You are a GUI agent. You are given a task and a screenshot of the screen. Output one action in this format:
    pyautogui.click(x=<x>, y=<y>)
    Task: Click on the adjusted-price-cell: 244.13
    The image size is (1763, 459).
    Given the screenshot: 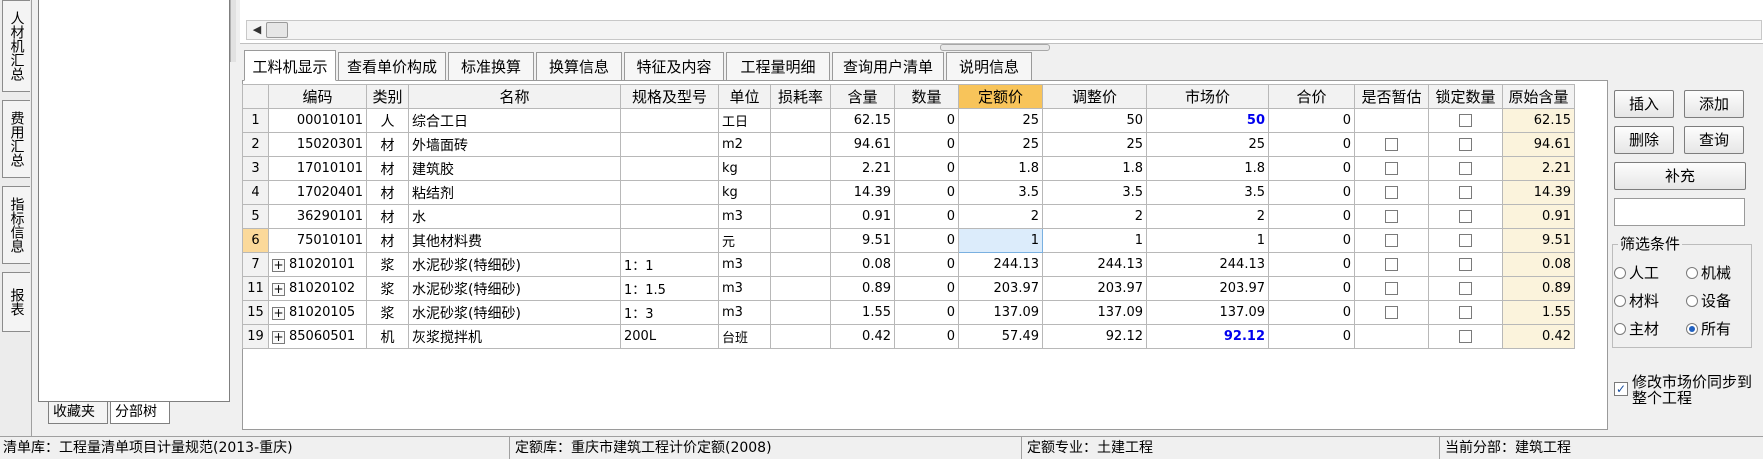 What is the action you would take?
    pyautogui.click(x=1094, y=264)
    